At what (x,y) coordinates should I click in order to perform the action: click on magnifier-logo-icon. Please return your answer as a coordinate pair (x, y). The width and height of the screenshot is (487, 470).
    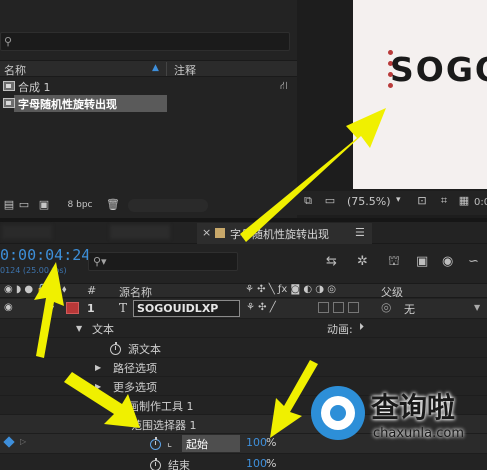
    Looking at the image, I should click on (338, 413).